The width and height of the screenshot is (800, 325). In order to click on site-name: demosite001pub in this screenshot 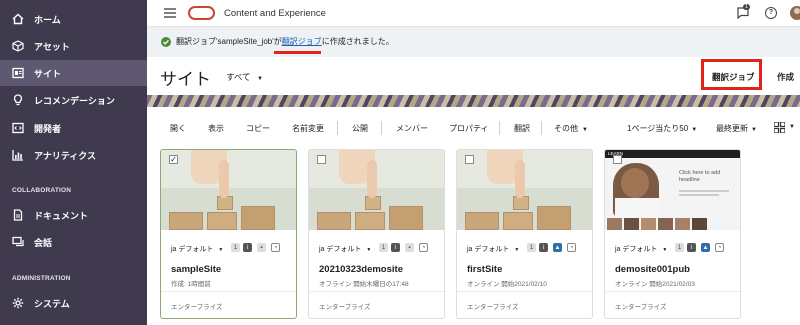, I will do `click(652, 269)`.